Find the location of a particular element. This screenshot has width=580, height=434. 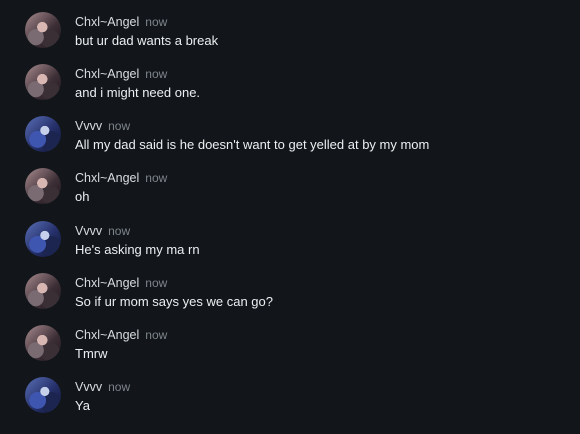

message-text: So if ur mom says yes we can go? is located at coordinates (174, 301).